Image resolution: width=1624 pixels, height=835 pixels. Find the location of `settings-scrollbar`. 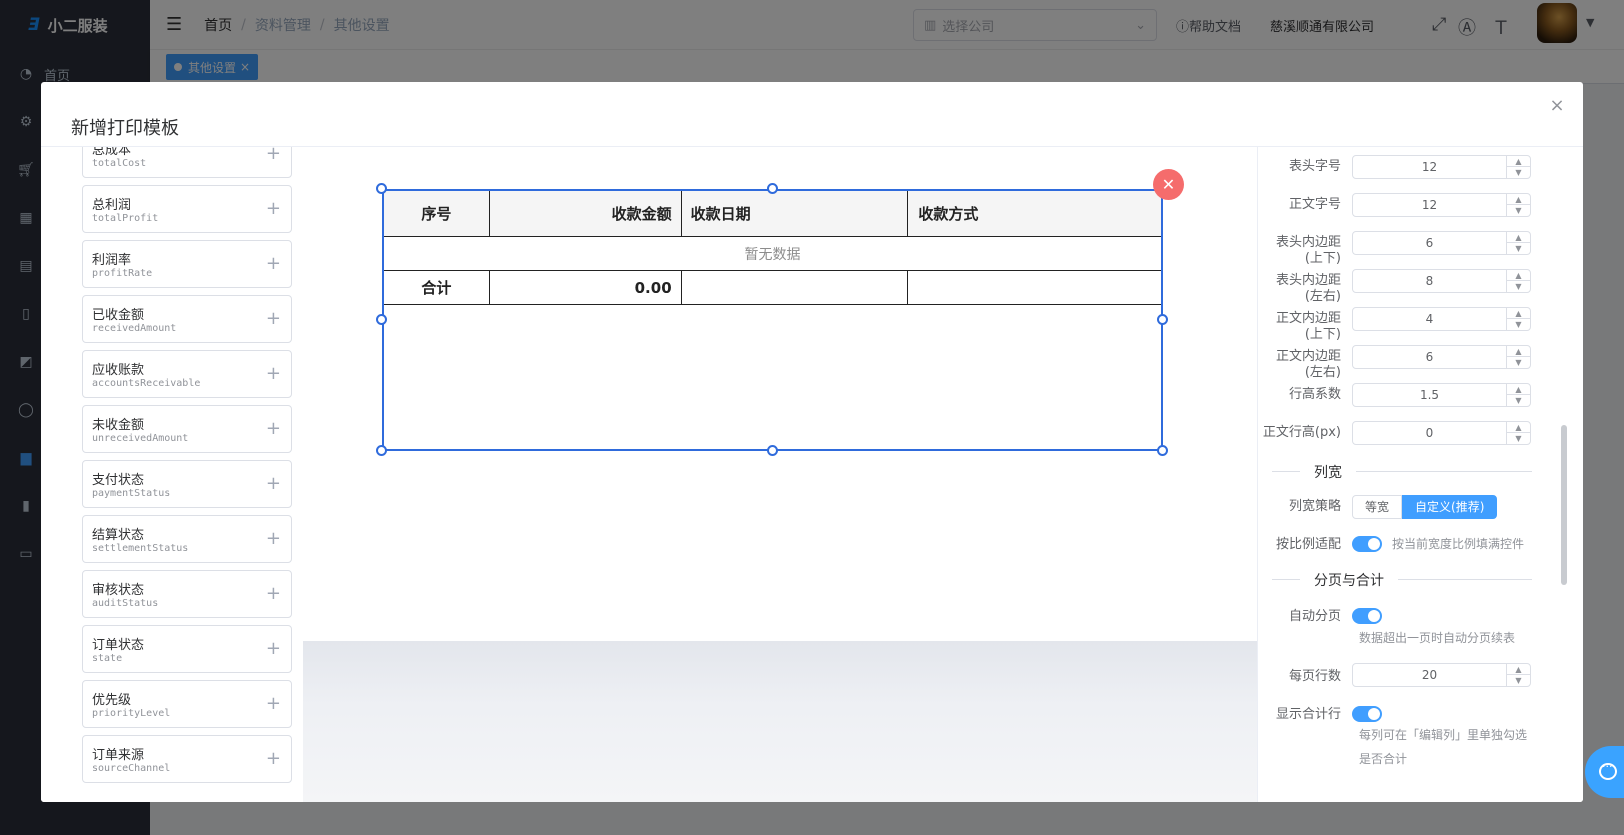

settings-scrollbar is located at coordinates (1564, 505).